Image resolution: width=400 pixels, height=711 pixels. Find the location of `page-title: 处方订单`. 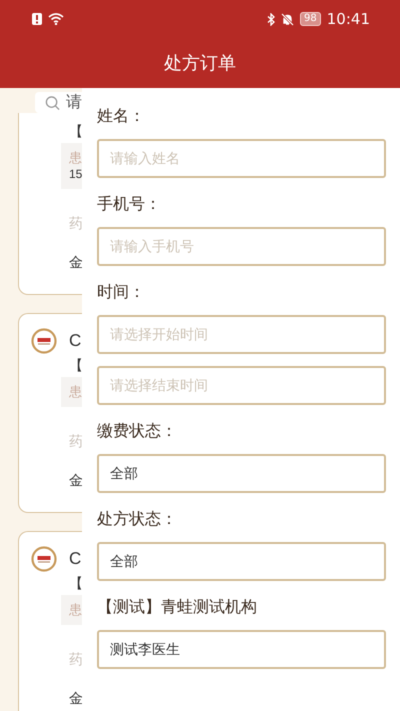

page-title: 处方订单 is located at coordinates (200, 63).